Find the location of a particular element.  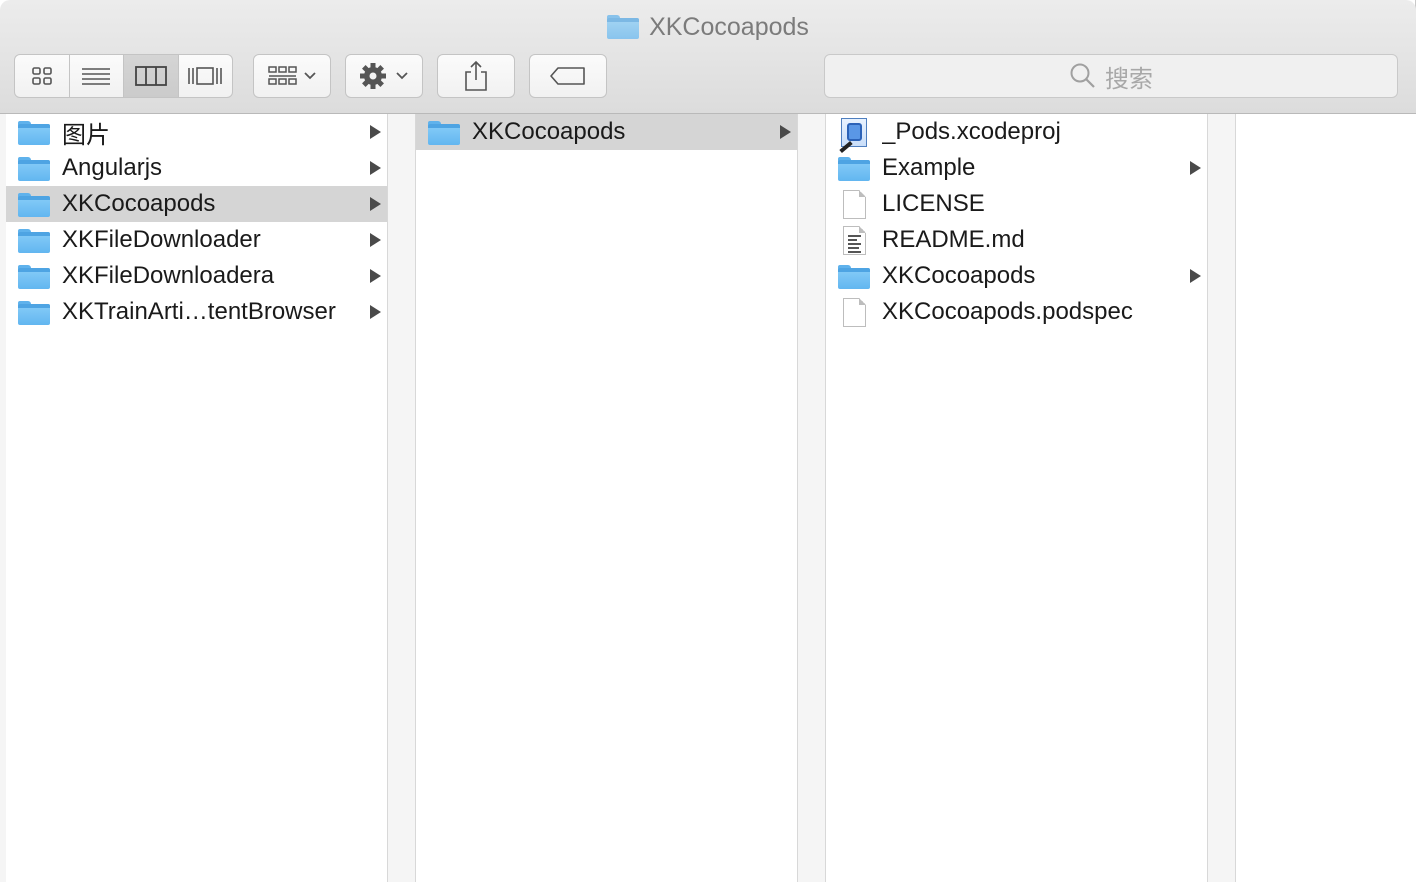

list-view-button is located at coordinates (97, 76).